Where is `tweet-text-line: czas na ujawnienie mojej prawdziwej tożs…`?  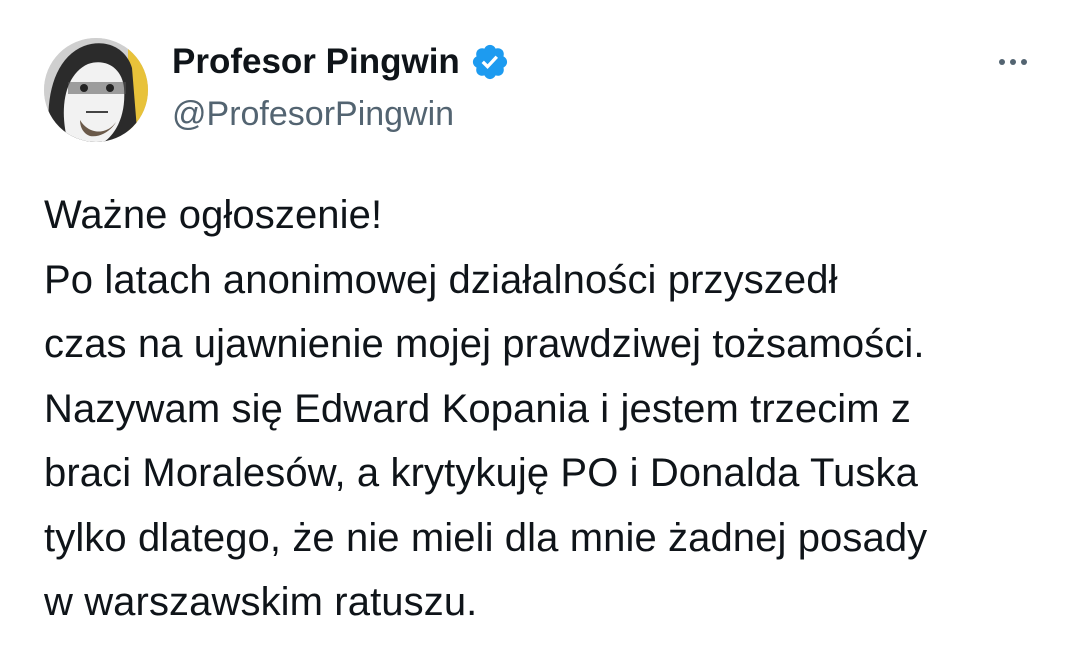 tweet-text-line: czas na ujawnienie mojej prawdziwej tożs… is located at coordinates (484, 344).